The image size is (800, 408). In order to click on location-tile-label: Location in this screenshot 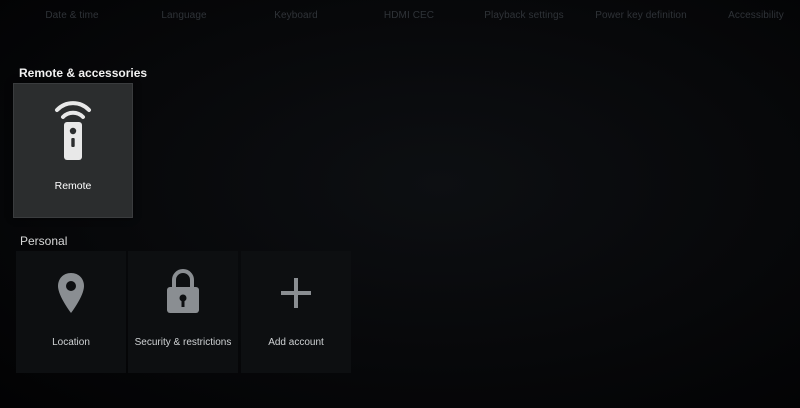, I will do `click(71, 342)`.